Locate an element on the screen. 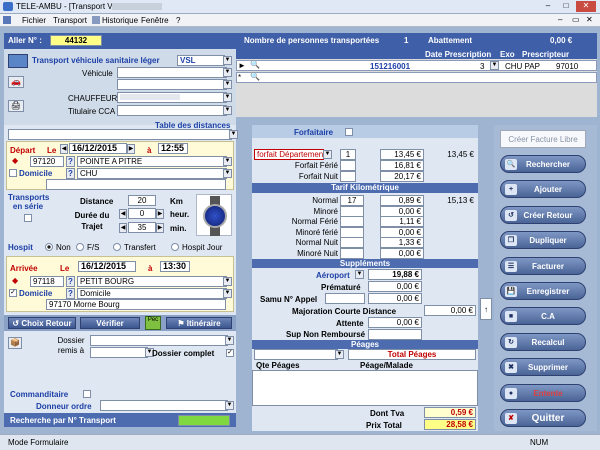 This screenshot has height=450, width=600. creer-retour-button: ↺ Créer Retour is located at coordinates (543, 214).